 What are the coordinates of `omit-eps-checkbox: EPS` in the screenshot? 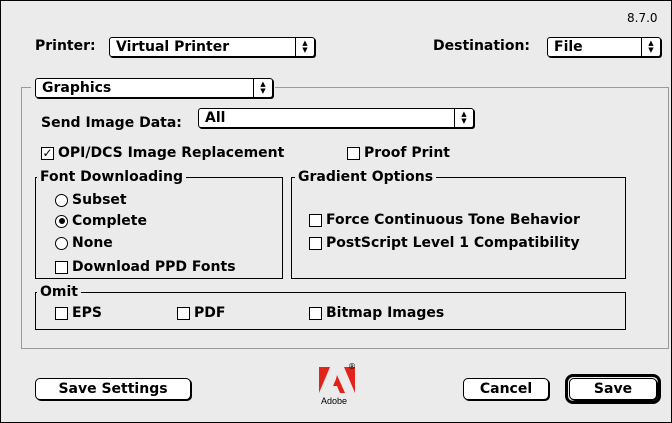 It's located at (78, 313).